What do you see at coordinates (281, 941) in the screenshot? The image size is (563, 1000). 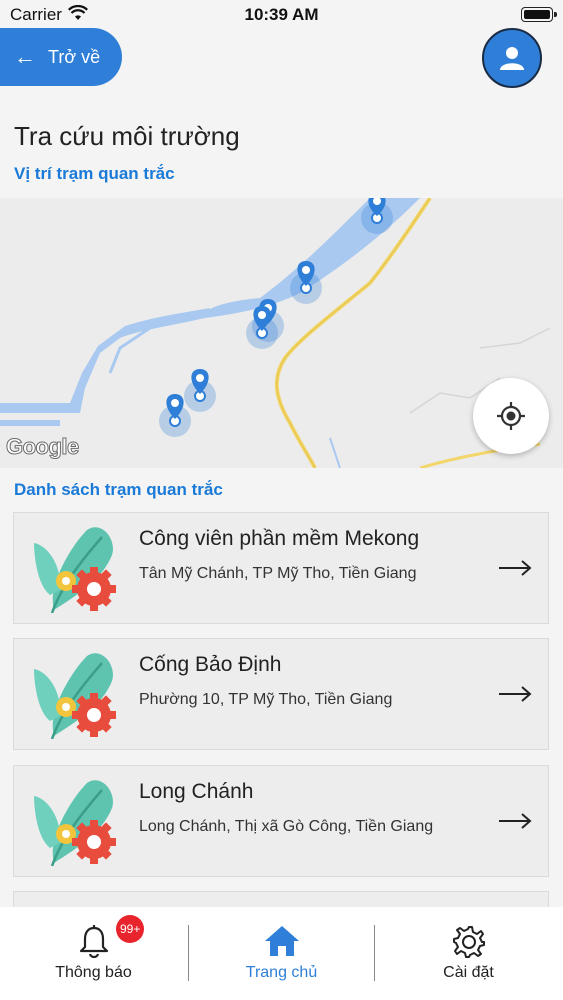 I see `home-icon` at bounding box center [281, 941].